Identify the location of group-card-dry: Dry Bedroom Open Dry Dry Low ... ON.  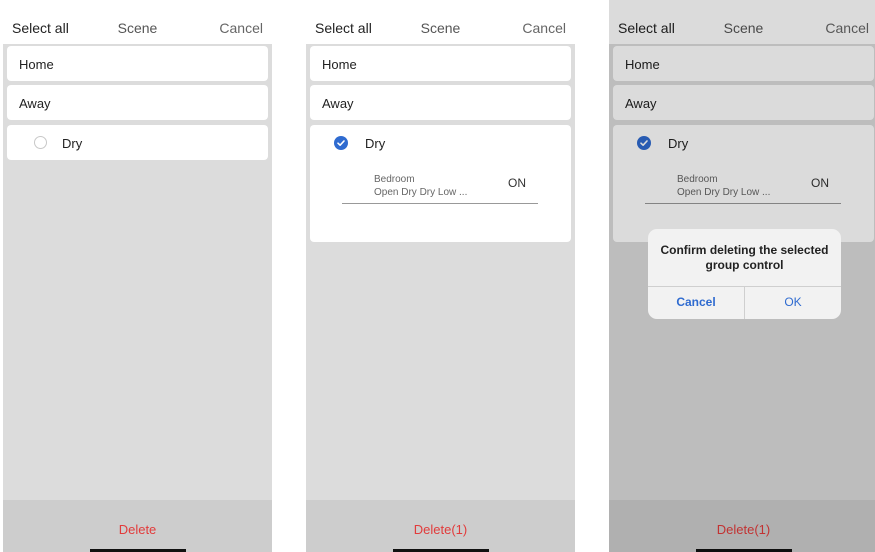
(440, 183).